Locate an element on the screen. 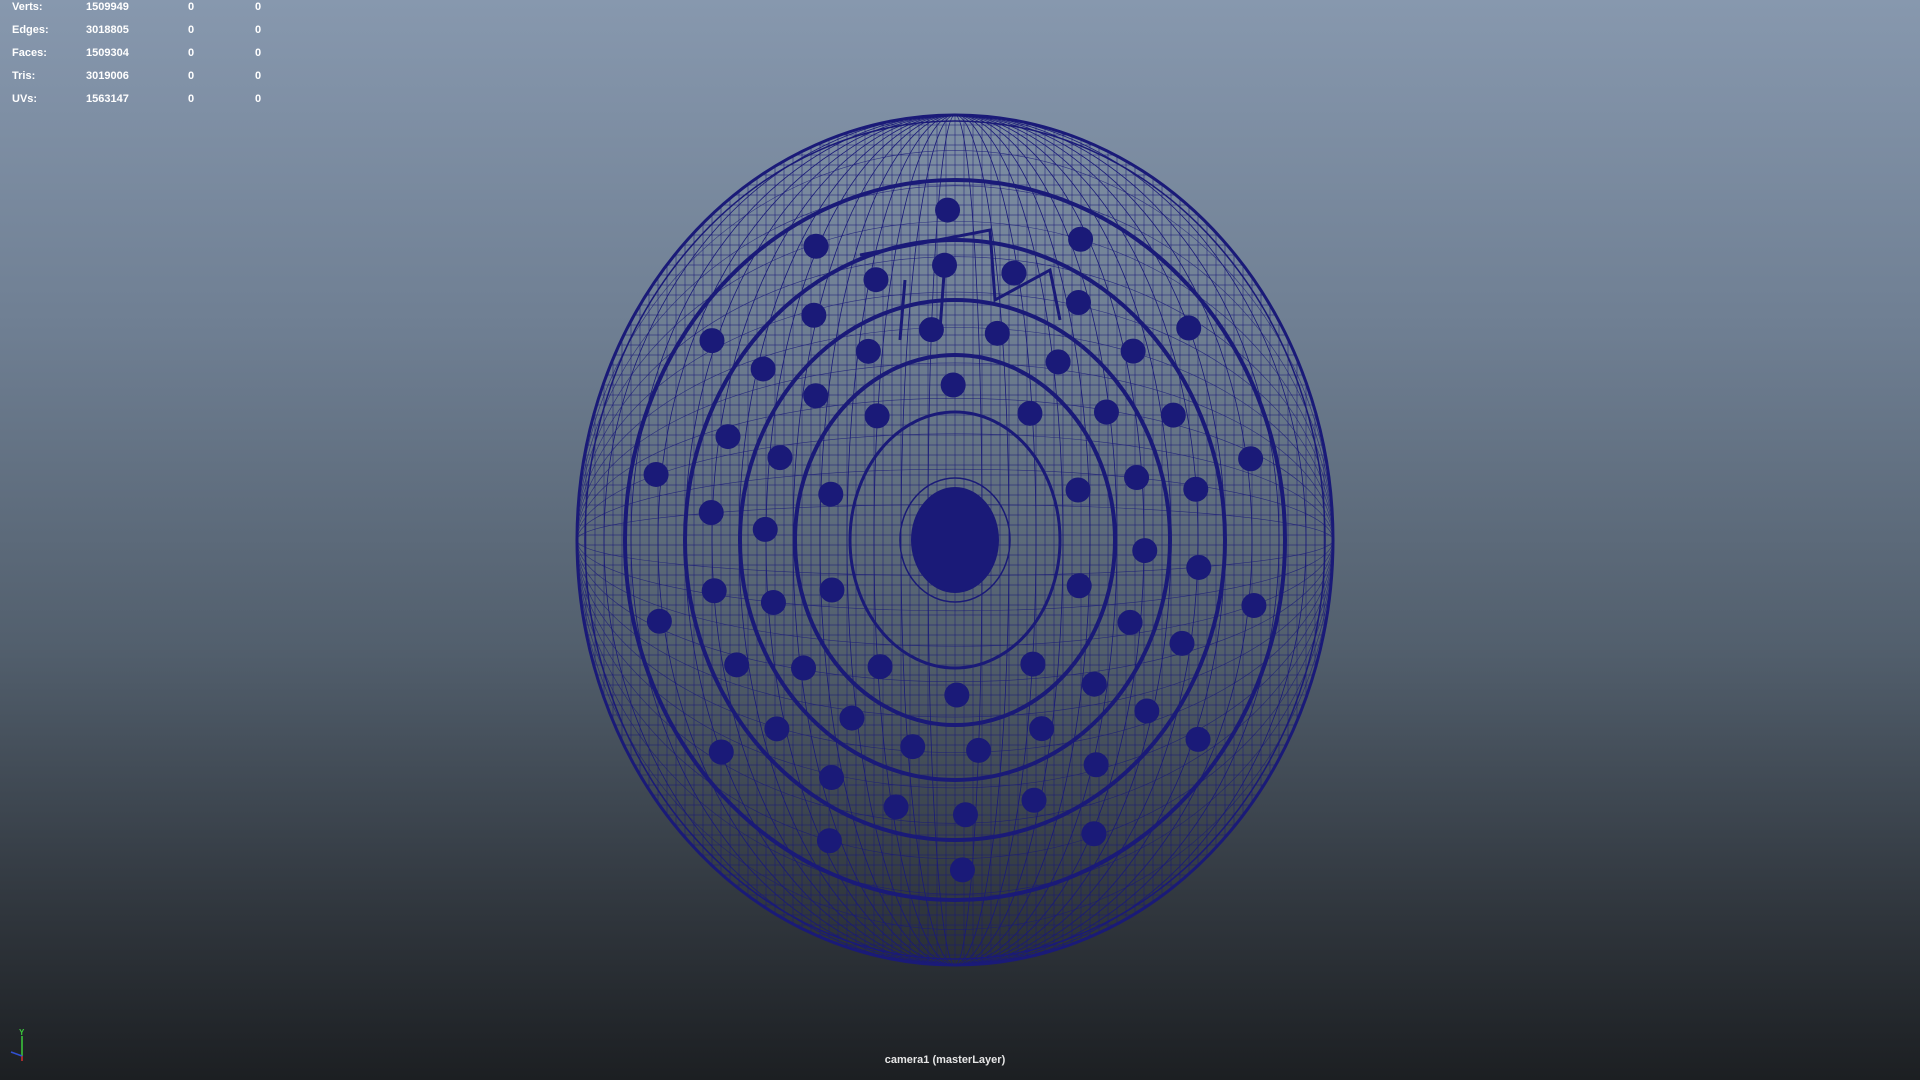 This screenshot has width=1920, height=1080. svg-text: Y is located at coordinates (22, 1032).